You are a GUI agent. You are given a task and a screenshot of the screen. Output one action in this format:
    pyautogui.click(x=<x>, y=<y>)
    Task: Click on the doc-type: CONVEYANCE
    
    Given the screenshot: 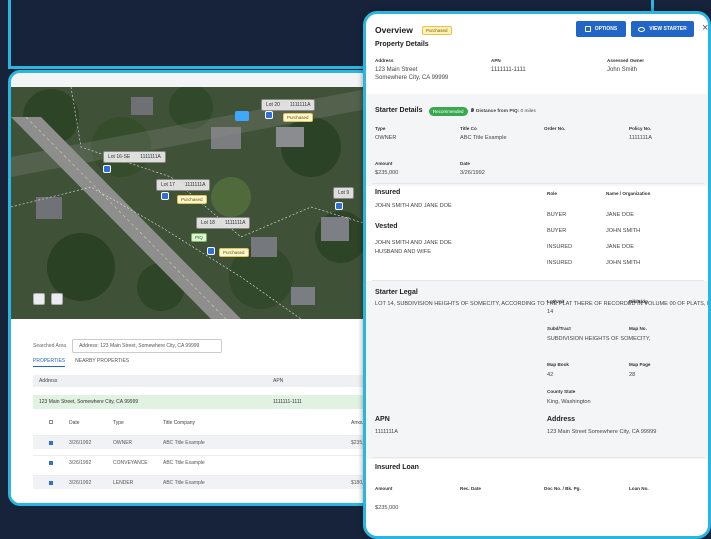 What is the action you would take?
    pyautogui.click(x=130, y=463)
    